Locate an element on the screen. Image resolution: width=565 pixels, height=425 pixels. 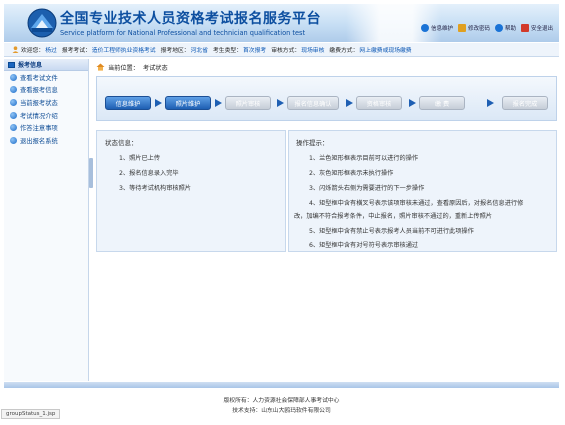
info-maintain-link: 信息维护 is located at coordinates (436, 28).